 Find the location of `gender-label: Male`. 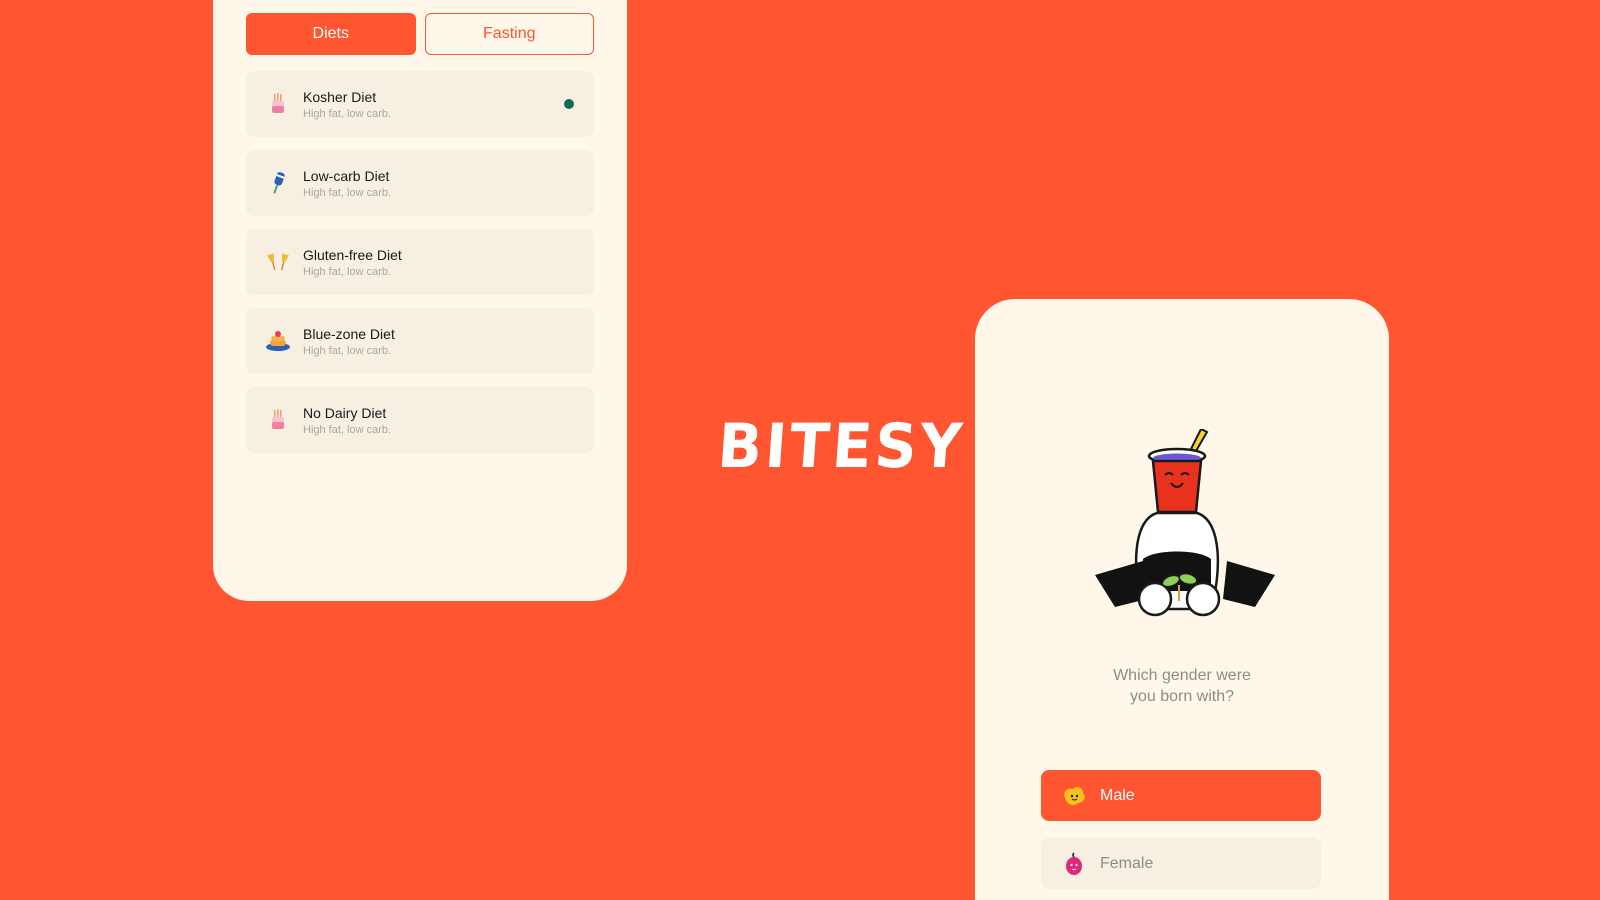

gender-label: Male is located at coordinates (1117, 795).